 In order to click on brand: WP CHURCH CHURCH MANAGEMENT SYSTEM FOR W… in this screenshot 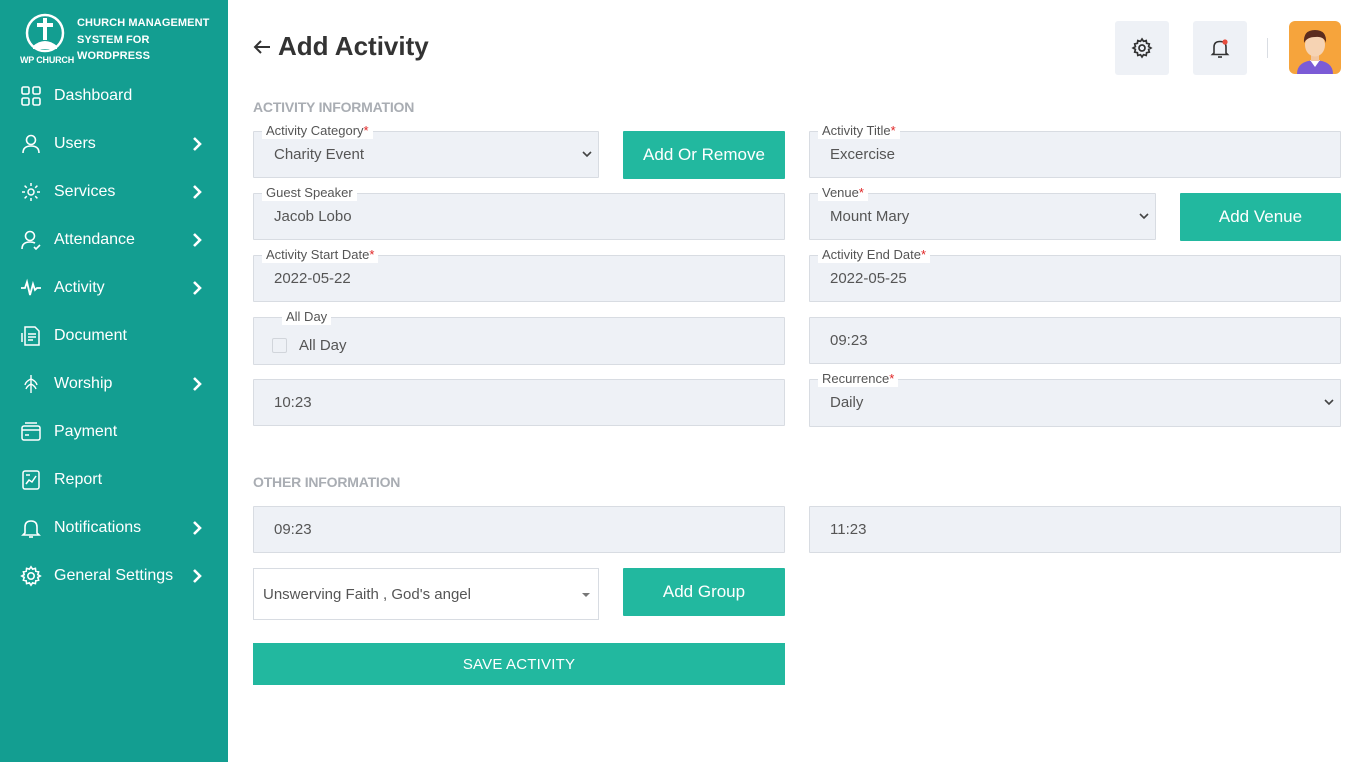, I will do `click(120, 40)`.